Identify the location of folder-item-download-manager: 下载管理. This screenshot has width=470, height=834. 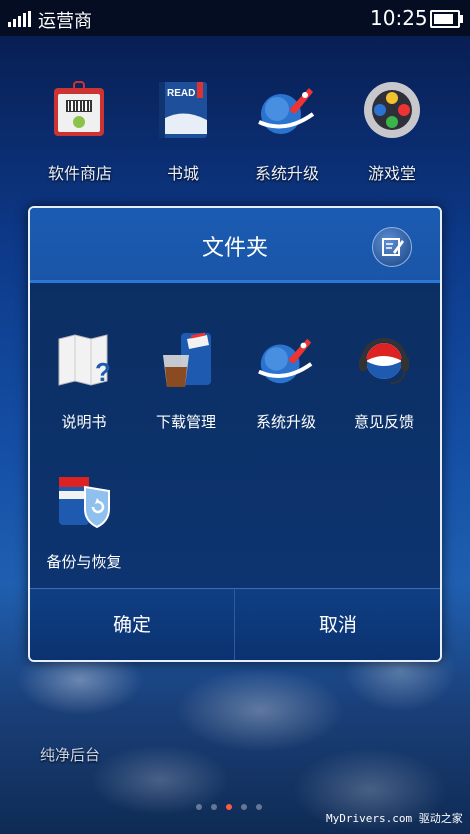
(186, 380).